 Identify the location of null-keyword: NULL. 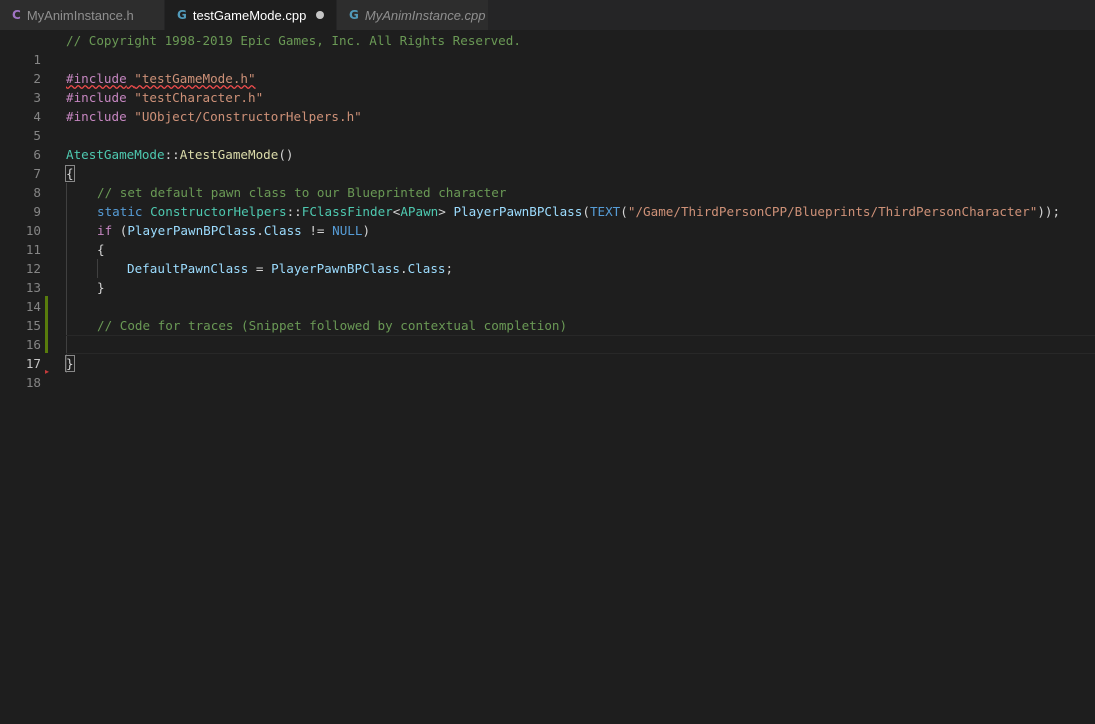
(347, 230).